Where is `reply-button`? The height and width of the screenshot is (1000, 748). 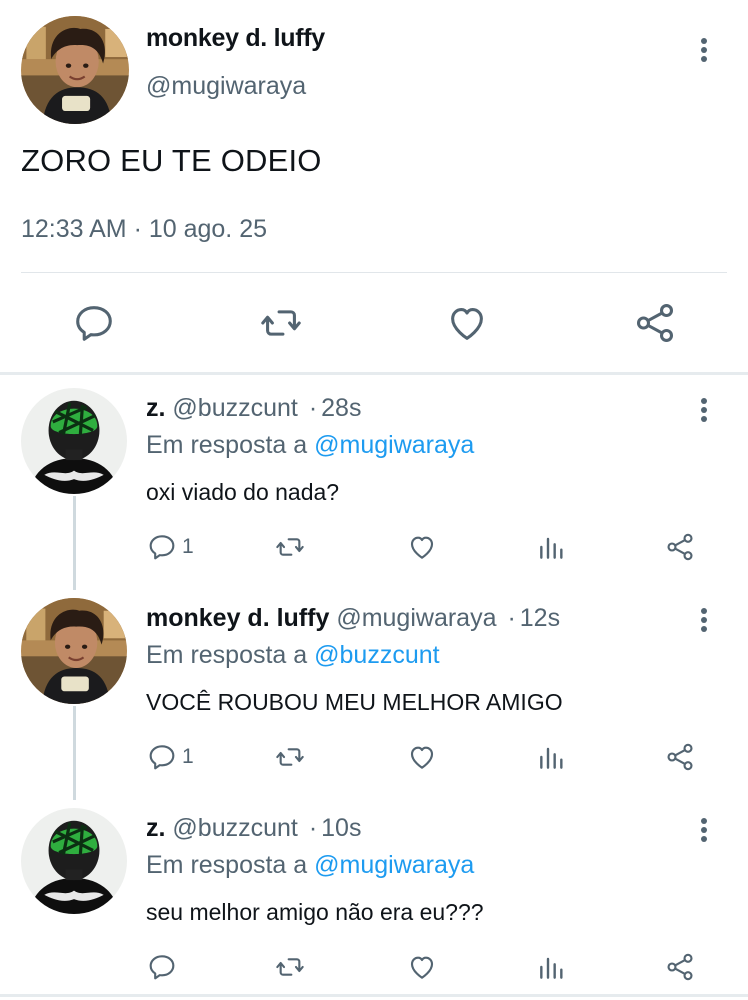
reply-button is located at coordinates (164, 967).